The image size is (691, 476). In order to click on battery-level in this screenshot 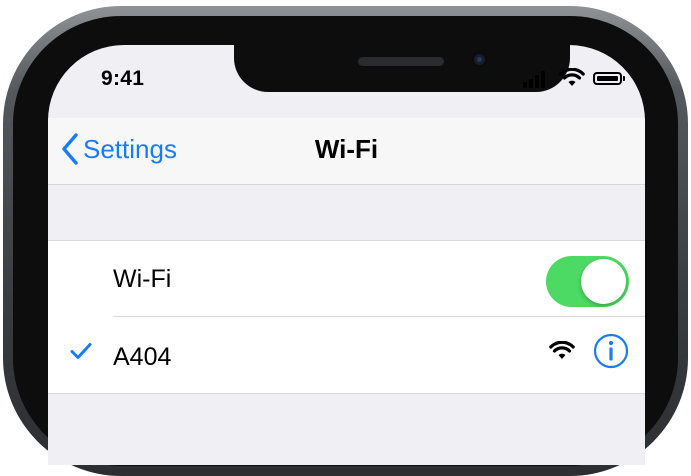, I will do `click(607, 78)`.